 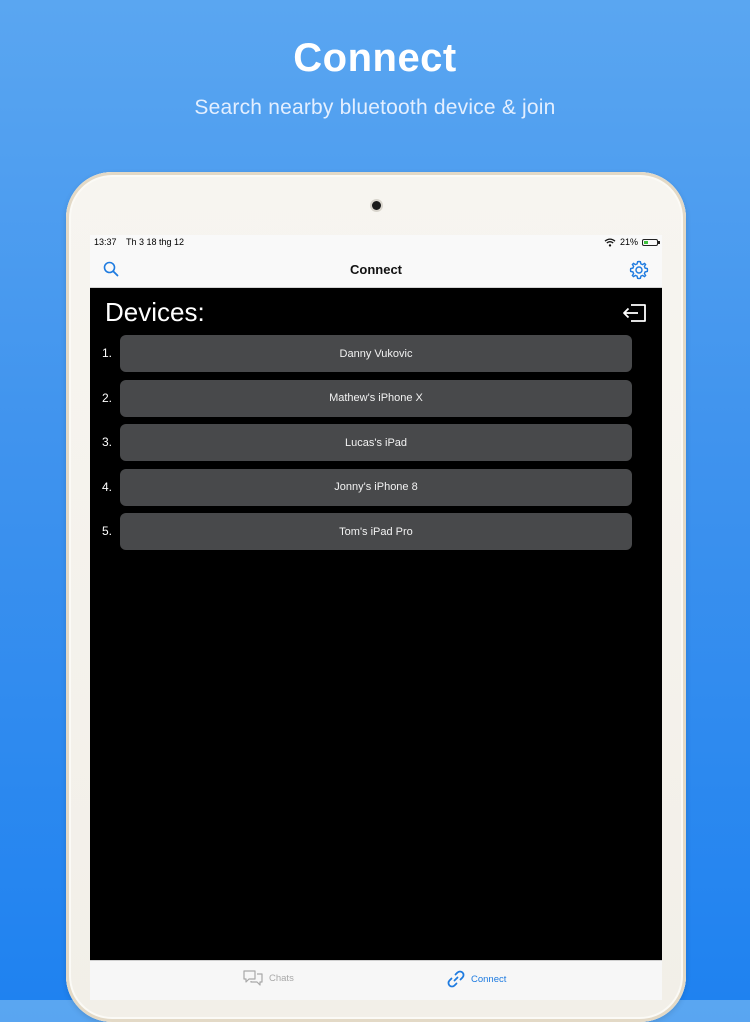 What do you see at coordinates (107, 442) in the screenshot?
I see `device-index: 3.` at bounding box center [107, 442].